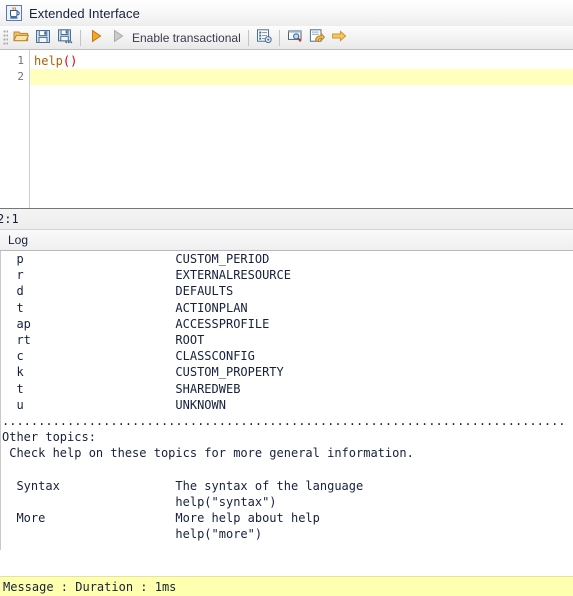 Image resolution: width=573 pixels, height=596 pixels. I want to click on next-button, so click(339, 38).